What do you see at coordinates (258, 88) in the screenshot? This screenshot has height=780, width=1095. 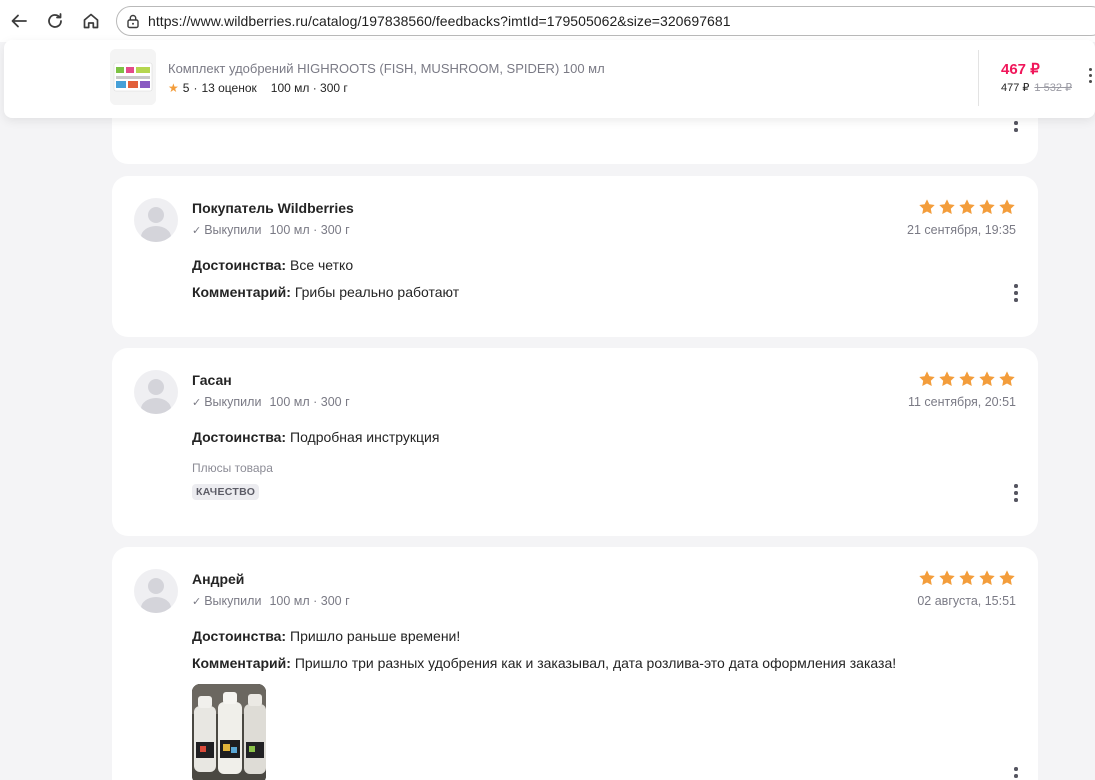 I see `product-meta: ★ 5 · 13 оценок 100 мл · 300 г` at bounding box center [258, 88].